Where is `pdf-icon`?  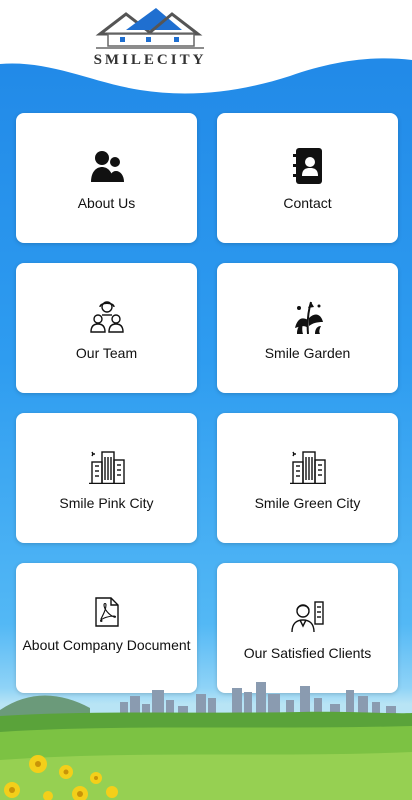 pdf-icon is located at coordinates (106, 612).